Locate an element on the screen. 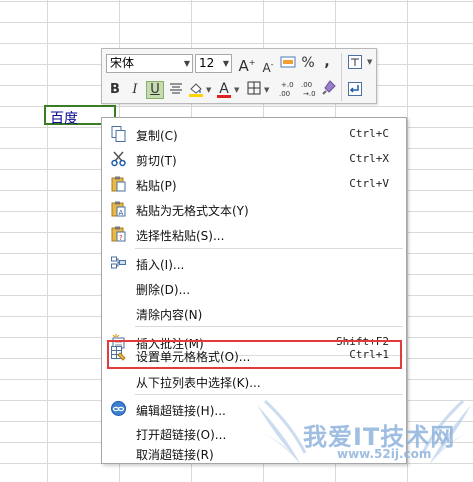  merge-cells-icon is located at coordinates (288, 62).